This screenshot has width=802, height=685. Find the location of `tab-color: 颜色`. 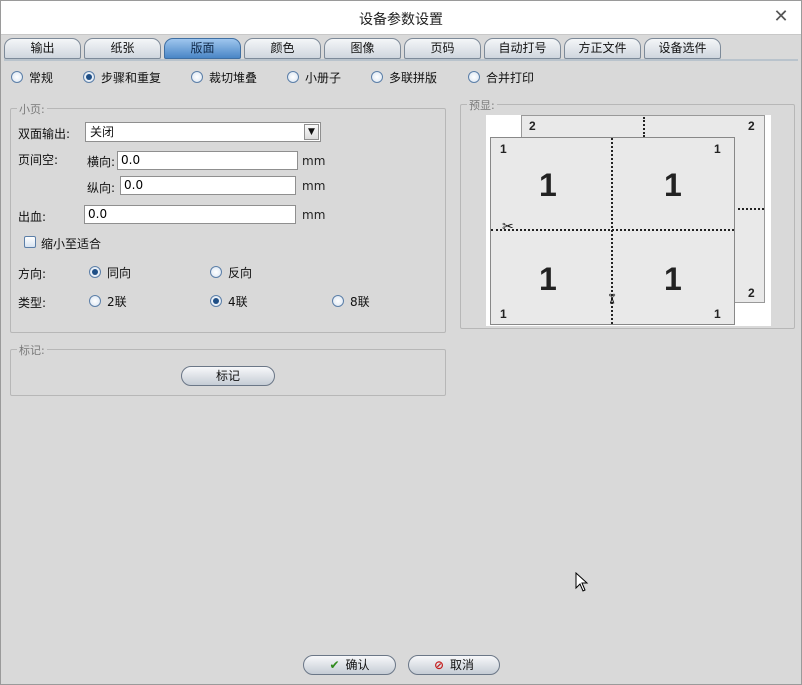

tab-color: 颜色 is located at coordinates (282, 48).